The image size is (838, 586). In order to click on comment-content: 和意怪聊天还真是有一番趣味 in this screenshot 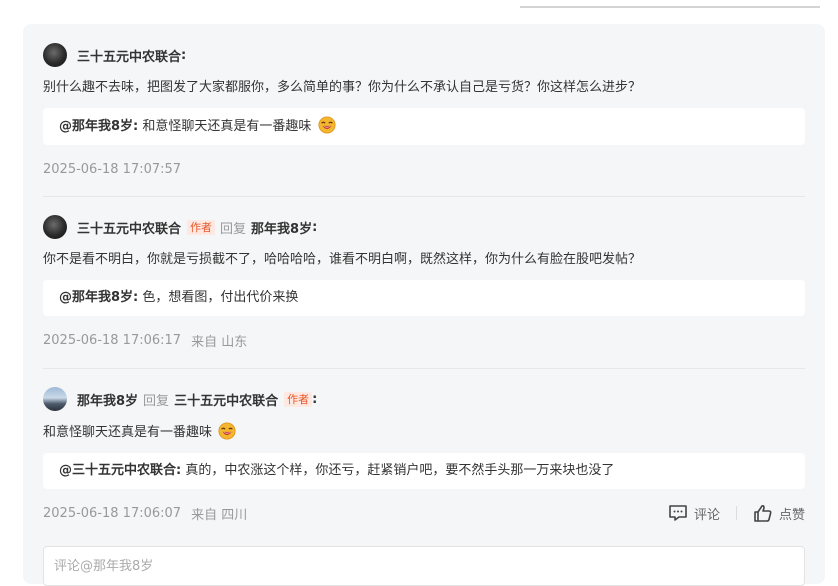, I will do `click(424, 432)`.